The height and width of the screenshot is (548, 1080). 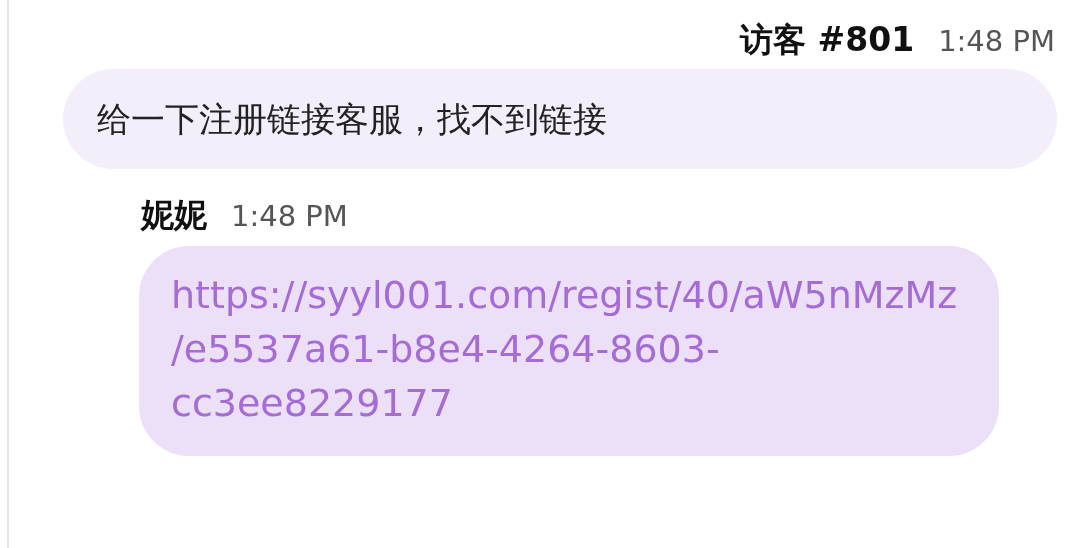 I want to click on sender-name: 妮妮, so click(x=174, y=215).